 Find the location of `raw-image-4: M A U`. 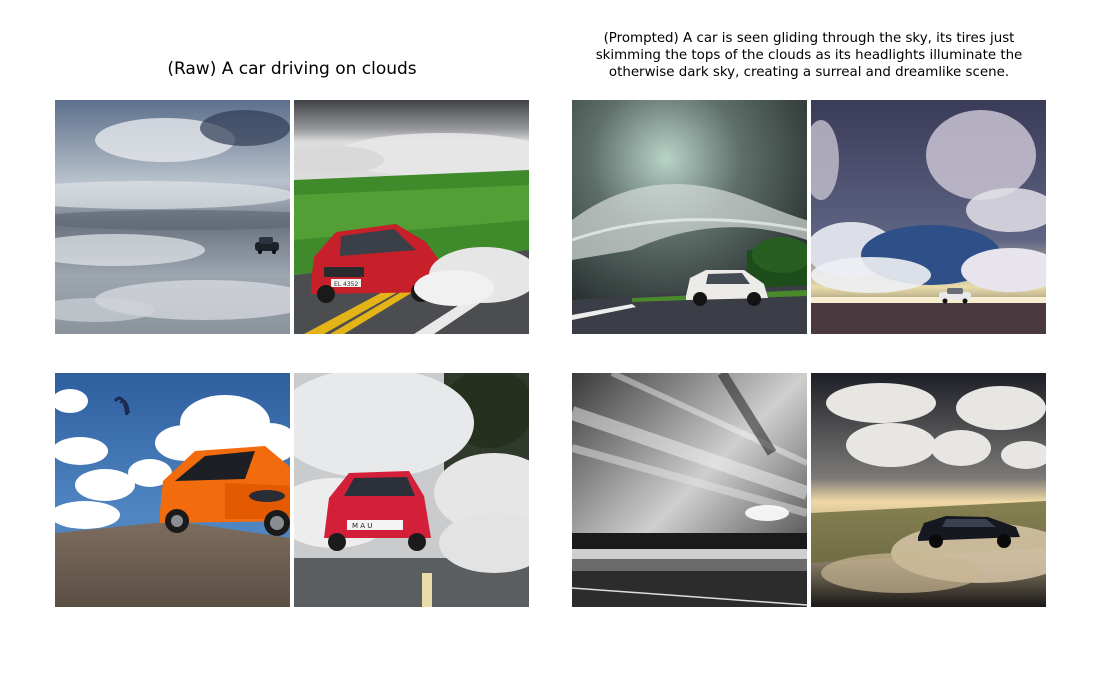

raw-image-4: M A U is located at coordinates (411, 490).